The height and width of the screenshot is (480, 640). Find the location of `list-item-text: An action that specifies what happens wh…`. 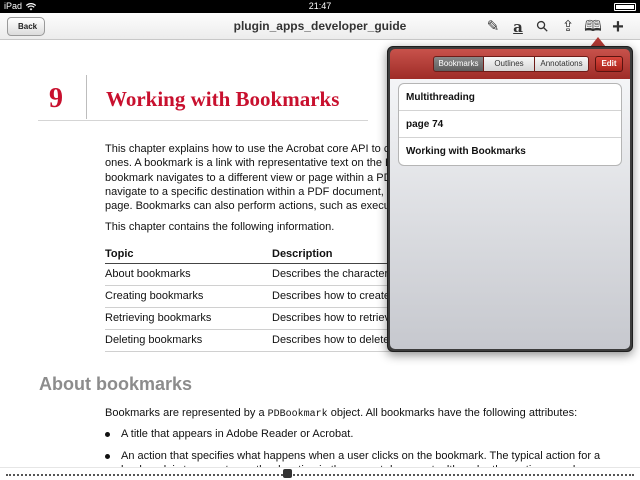

list-item-text: An action that specifies what happens wh… is located at coordinates (361, 458).